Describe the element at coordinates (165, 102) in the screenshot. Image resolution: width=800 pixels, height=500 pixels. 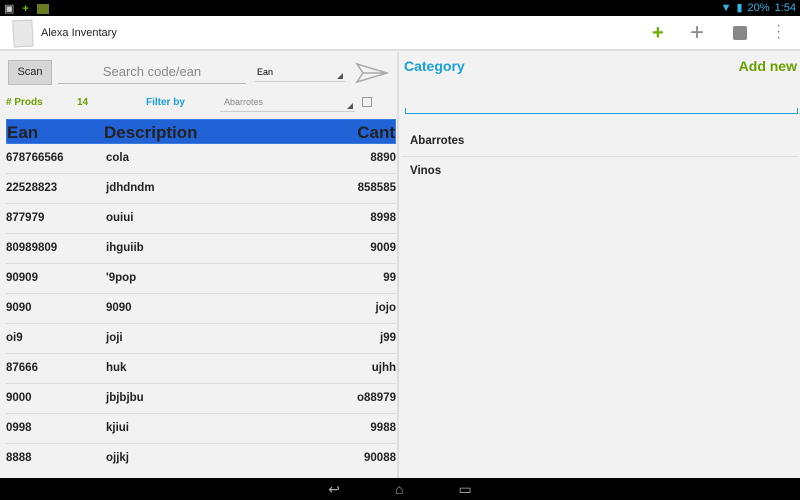
I see `filter-label: Filter by` at that location.